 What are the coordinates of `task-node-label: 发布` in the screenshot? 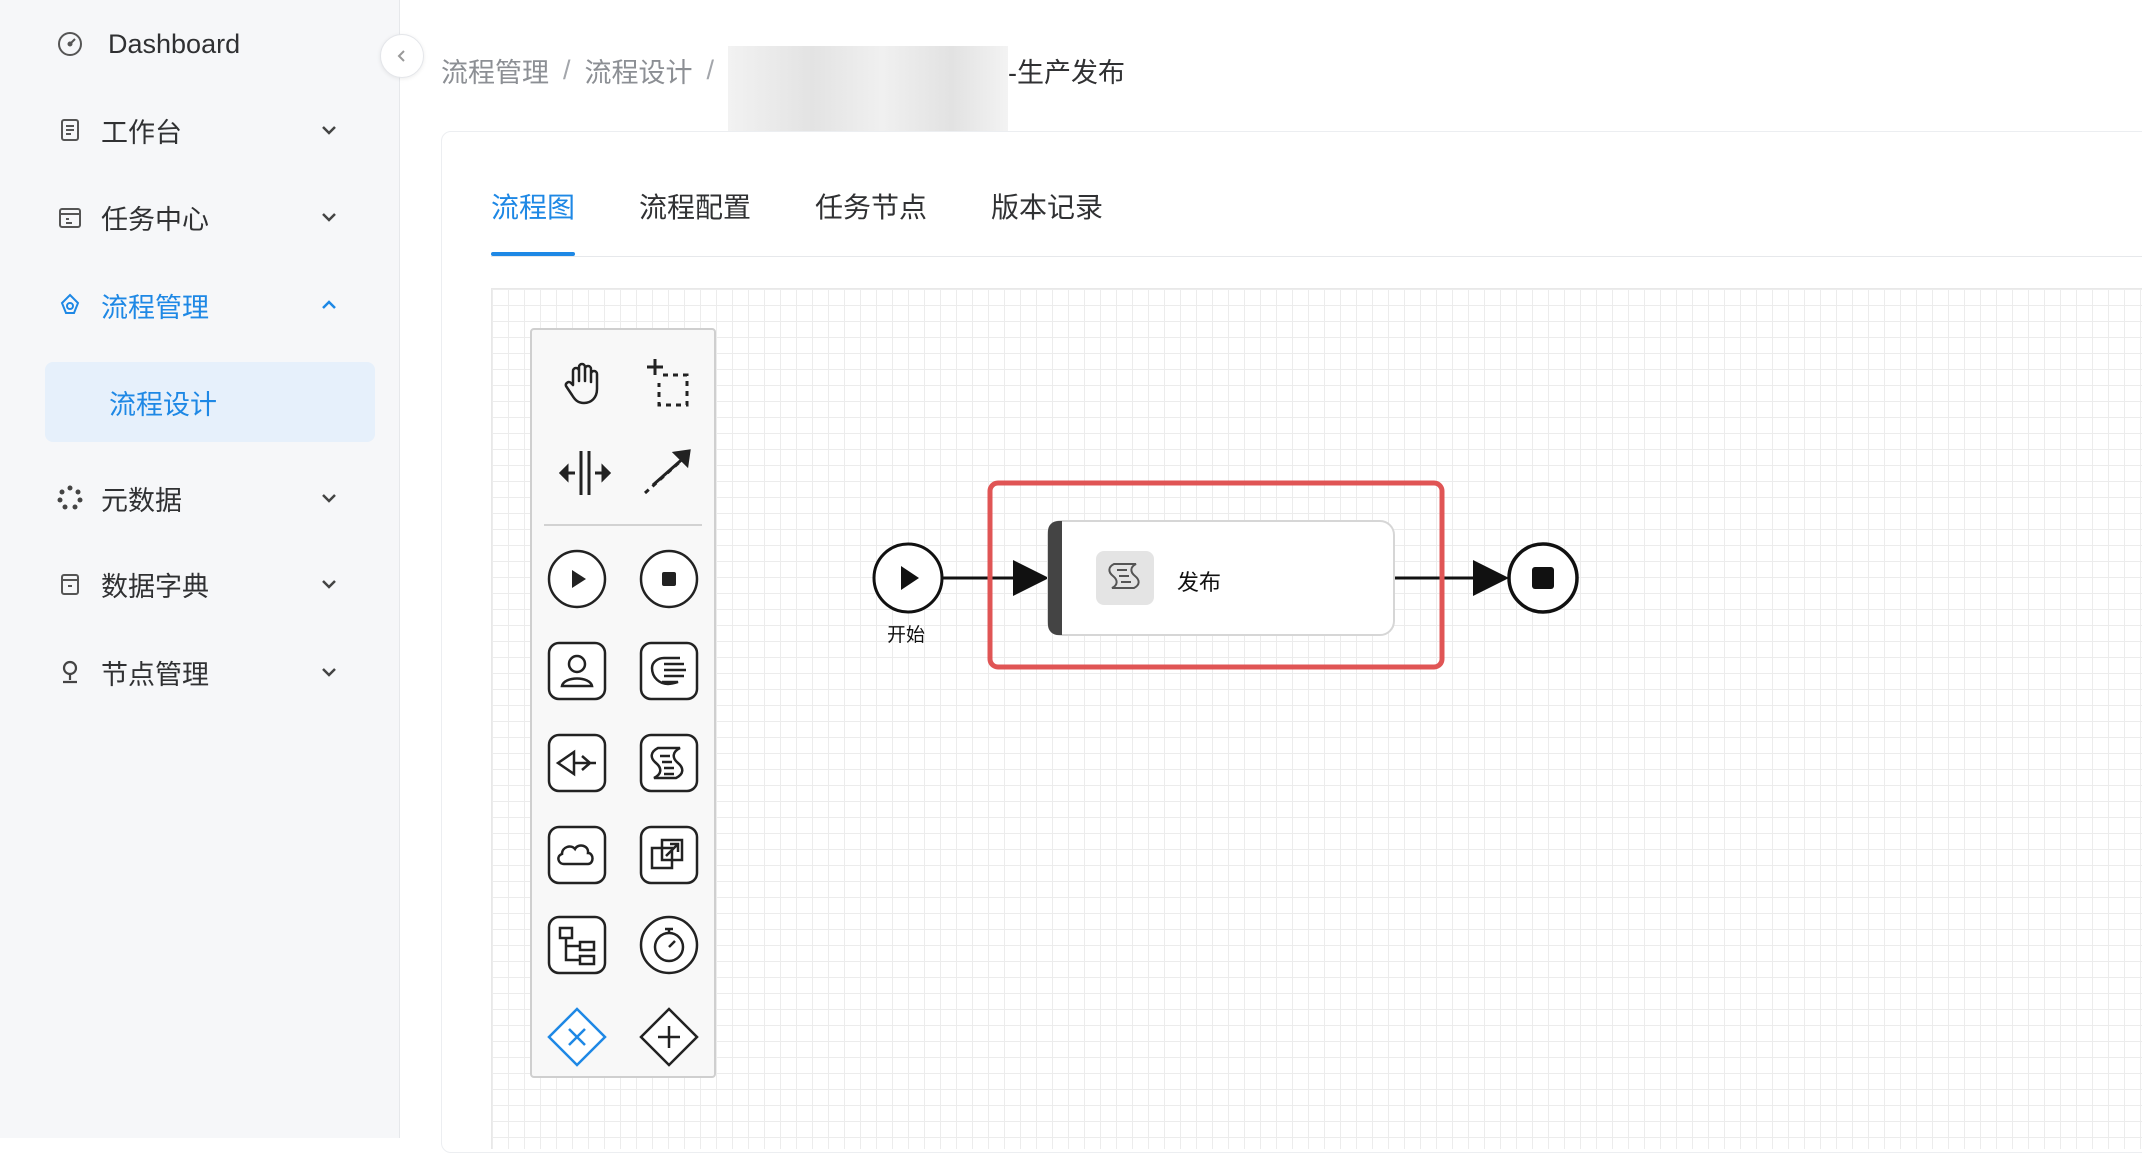 It's located at (1199, 582).